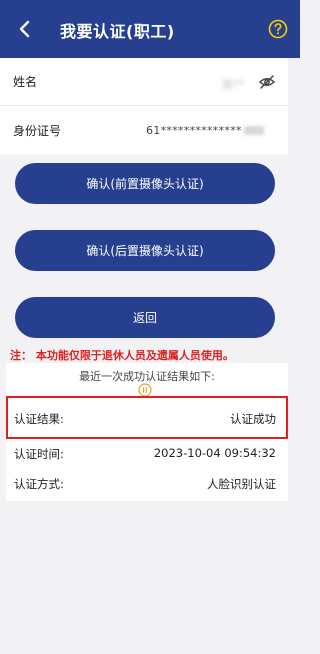 Image resolution: width=320 pixels, height=654 pixels. I want to click on page-title: 我要认证(职工), so click(117, 31).